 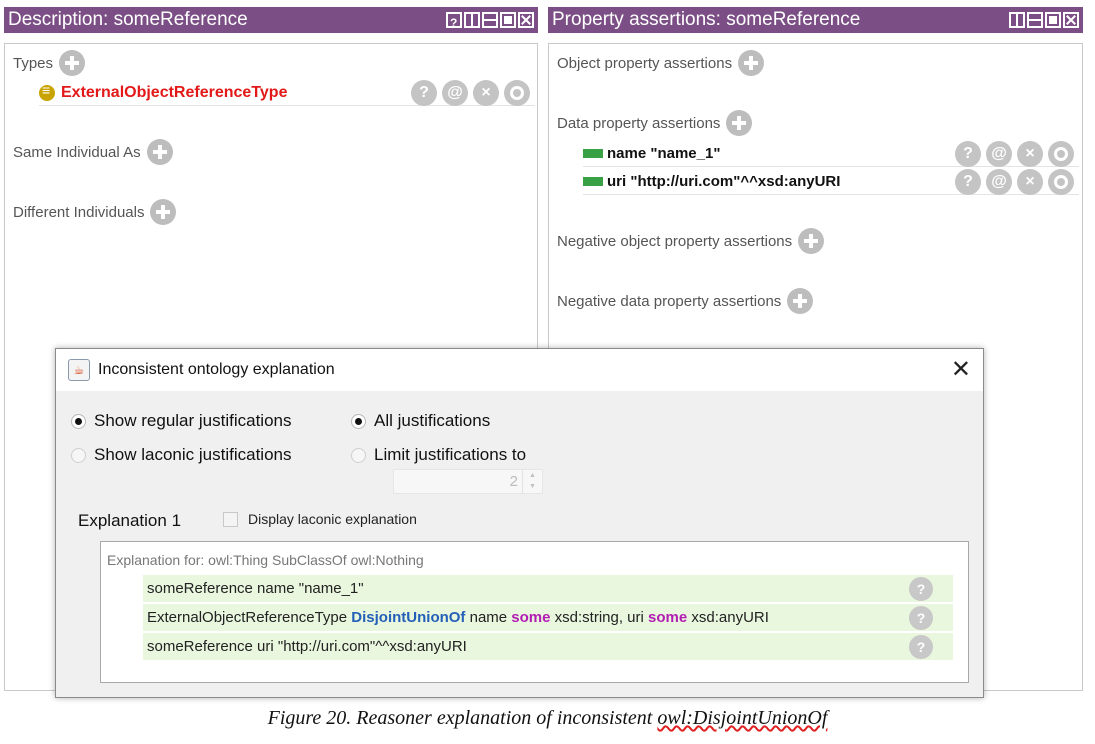 I want to click on negative-object-property-label: Negative object property assertions, so click(x=675, y=241).